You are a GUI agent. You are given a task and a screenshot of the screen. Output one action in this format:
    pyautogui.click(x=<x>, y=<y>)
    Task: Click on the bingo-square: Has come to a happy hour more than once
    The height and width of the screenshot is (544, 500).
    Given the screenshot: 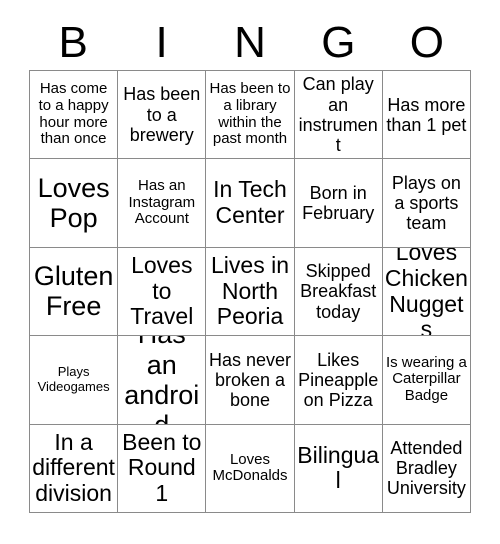 What is the action you would take?
    pyautogui.click(x=74, y=115)
    